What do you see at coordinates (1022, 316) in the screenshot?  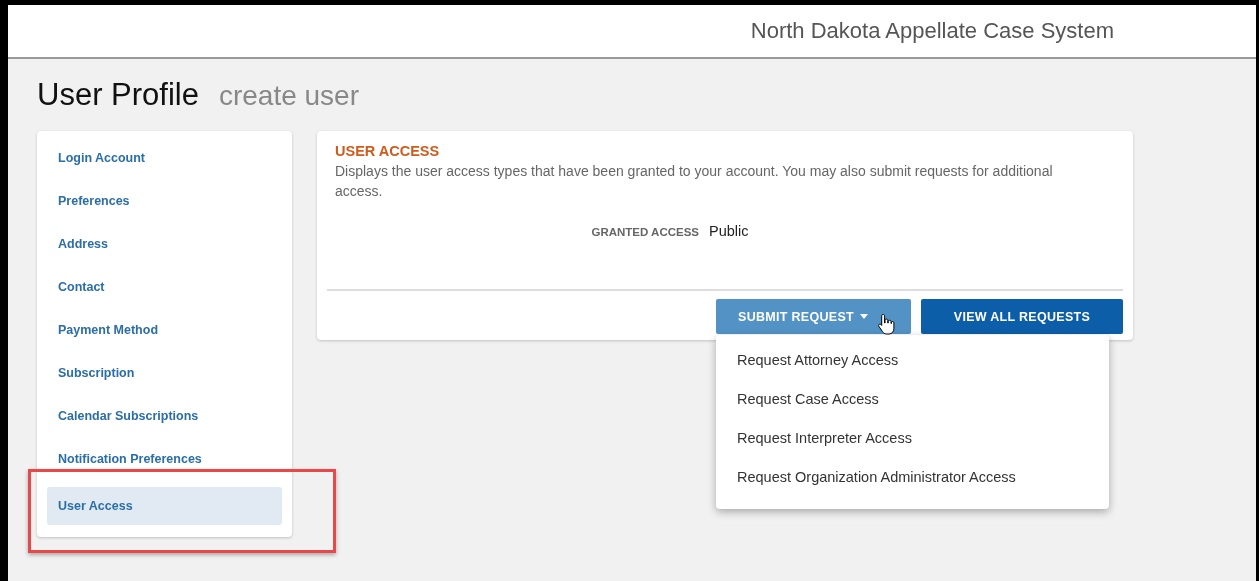 I see `view-all-requests-button: VIEW ALL REQUESTS` at bounding box center [1022, 316].